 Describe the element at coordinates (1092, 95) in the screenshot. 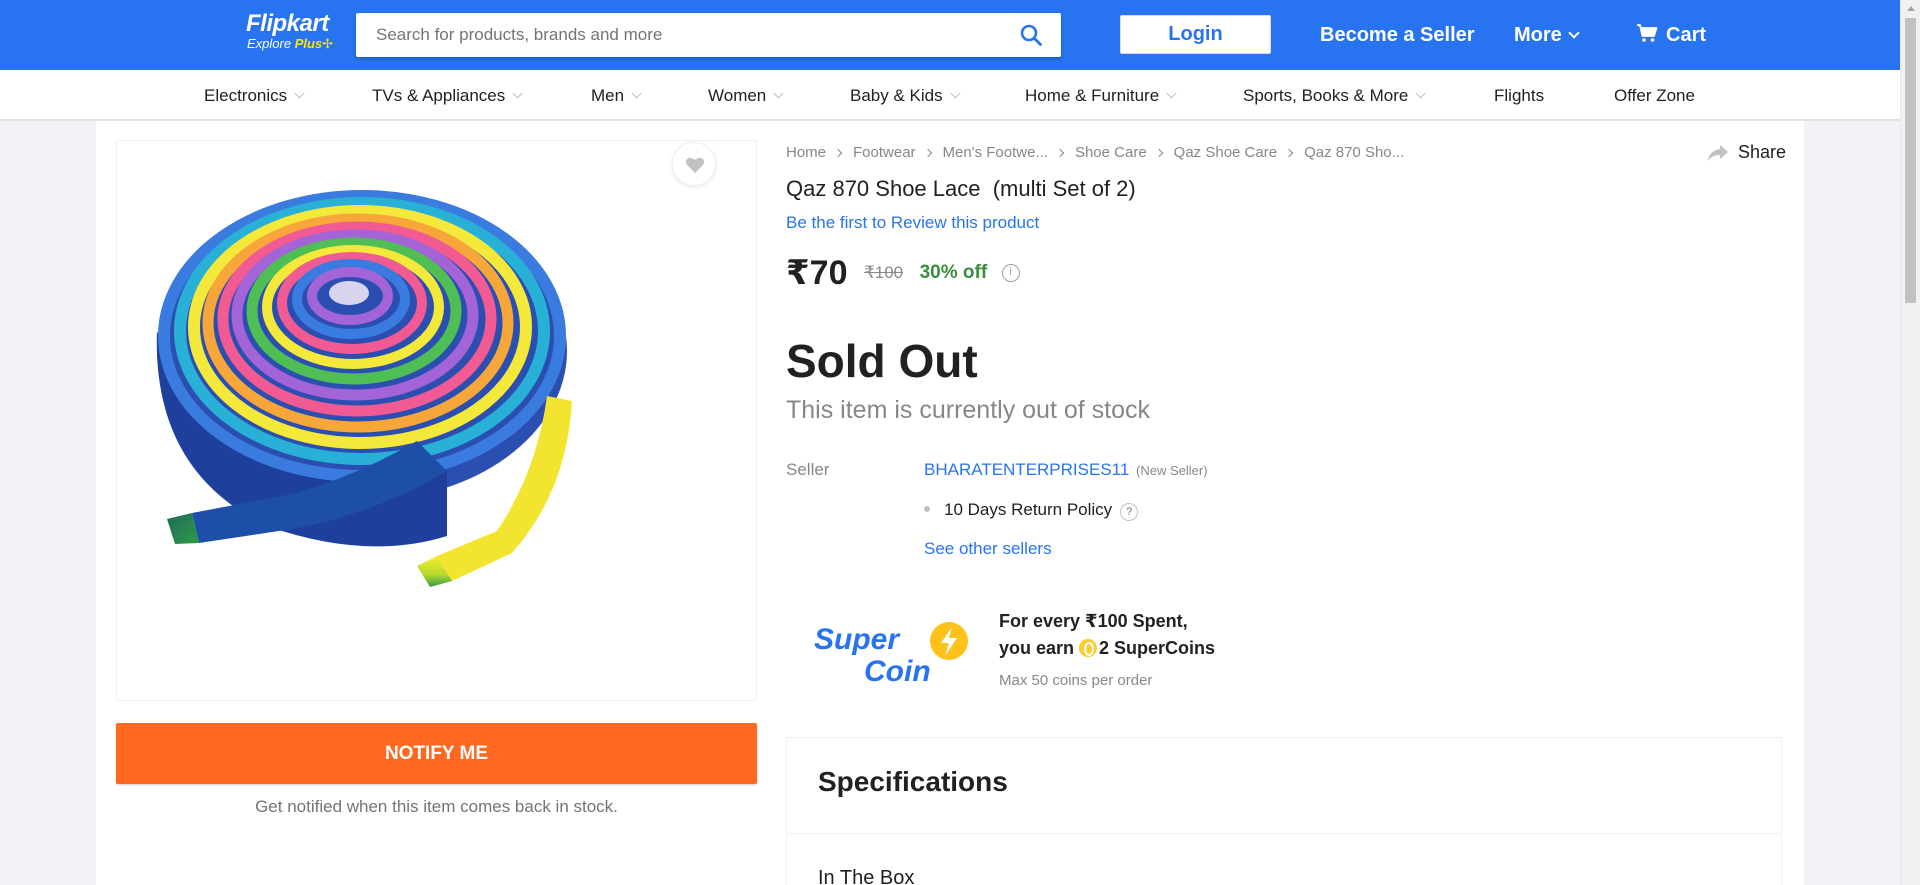

I see `category-label: Home & Furniture` at that location.